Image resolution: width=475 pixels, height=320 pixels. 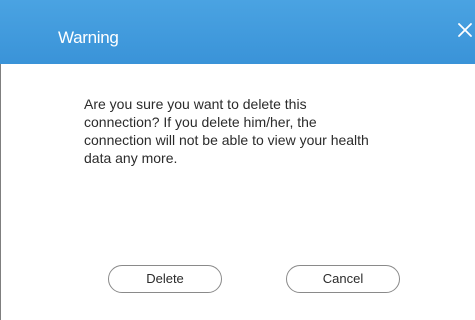 I want to click on close-icon, so click(x=465, y=30).